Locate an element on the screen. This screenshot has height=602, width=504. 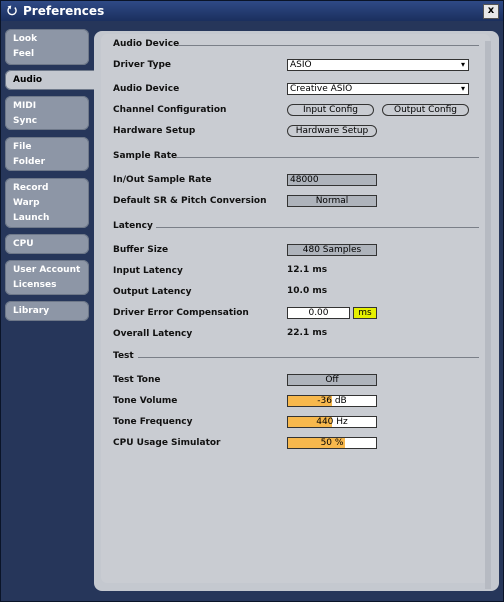
tab-label: Sync is located at coordinates (25, 121).